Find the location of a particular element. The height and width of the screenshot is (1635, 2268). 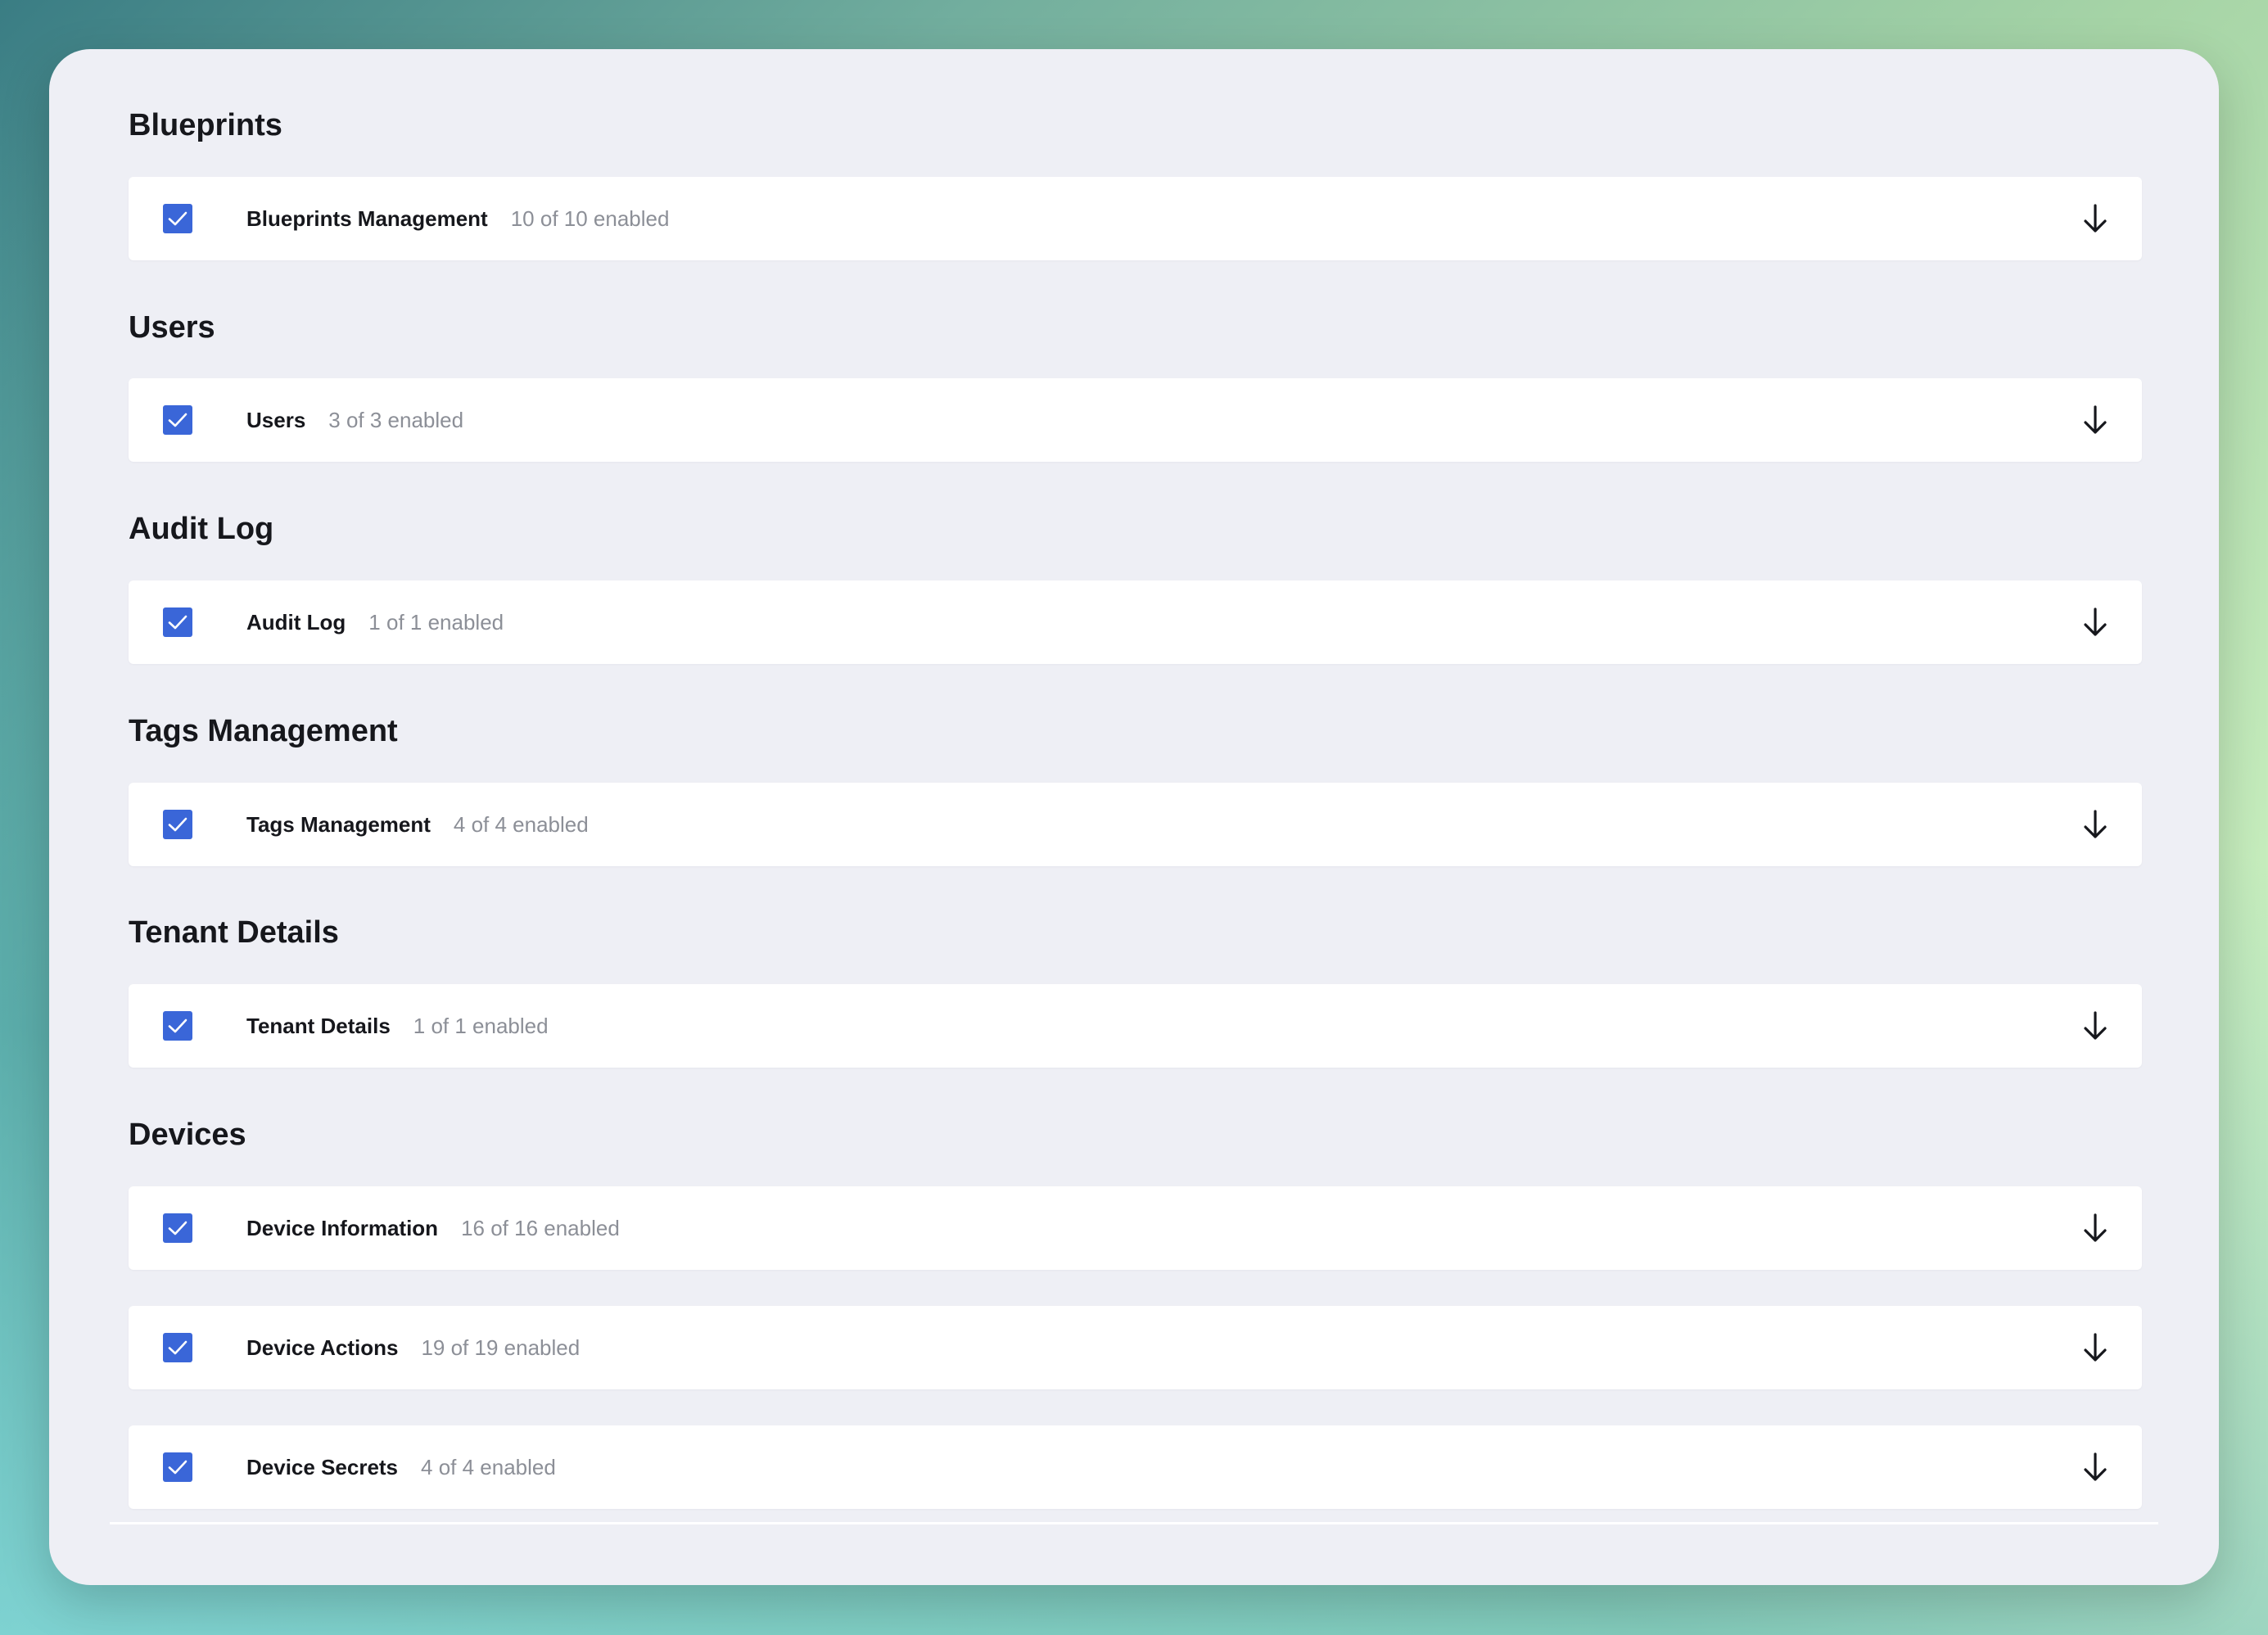

section-title-tenant-details: Tenant Details is located at coordinates (234, 932).